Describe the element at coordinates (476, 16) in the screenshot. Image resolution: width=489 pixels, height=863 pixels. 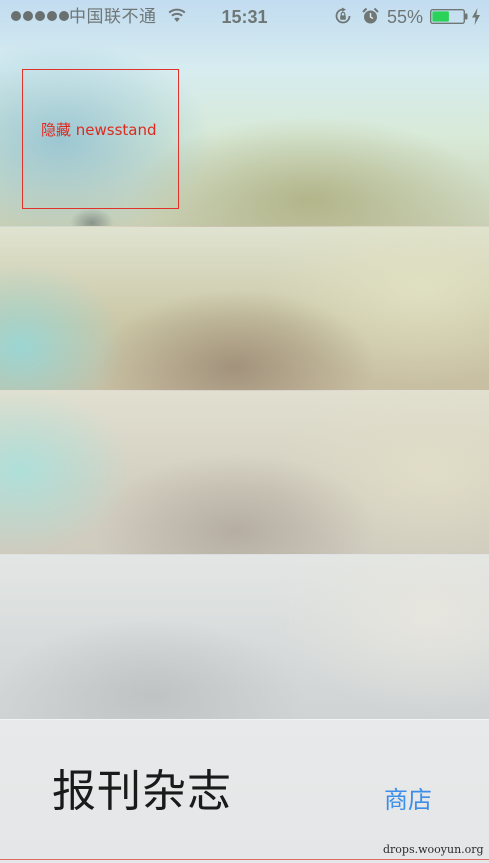
I see `charging-bolt-icon` at that location.